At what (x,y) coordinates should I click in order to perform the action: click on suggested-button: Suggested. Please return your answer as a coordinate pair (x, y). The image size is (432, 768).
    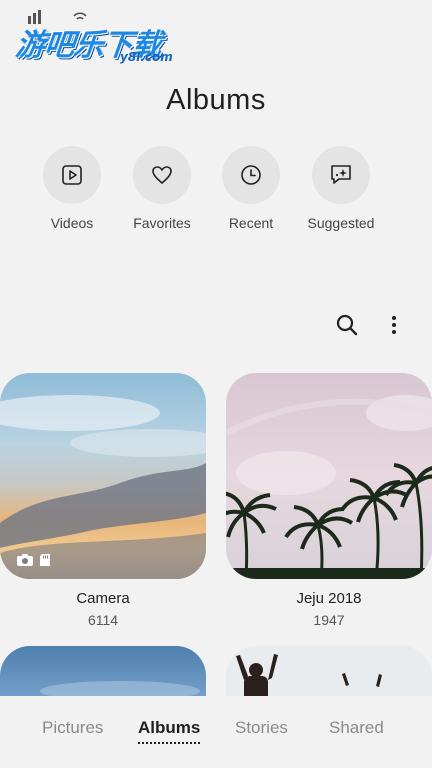
    Looking at the image, I should click on (341, 188).